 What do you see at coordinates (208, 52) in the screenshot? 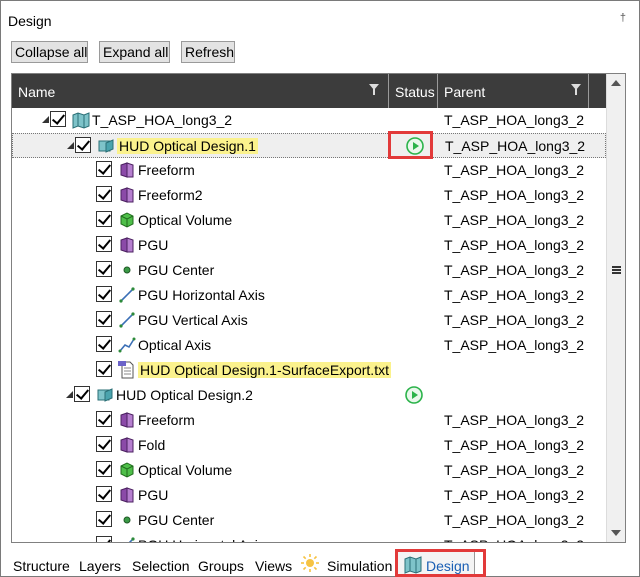
I see `refresh-button: Refresh` at bounding box center [208, 52].